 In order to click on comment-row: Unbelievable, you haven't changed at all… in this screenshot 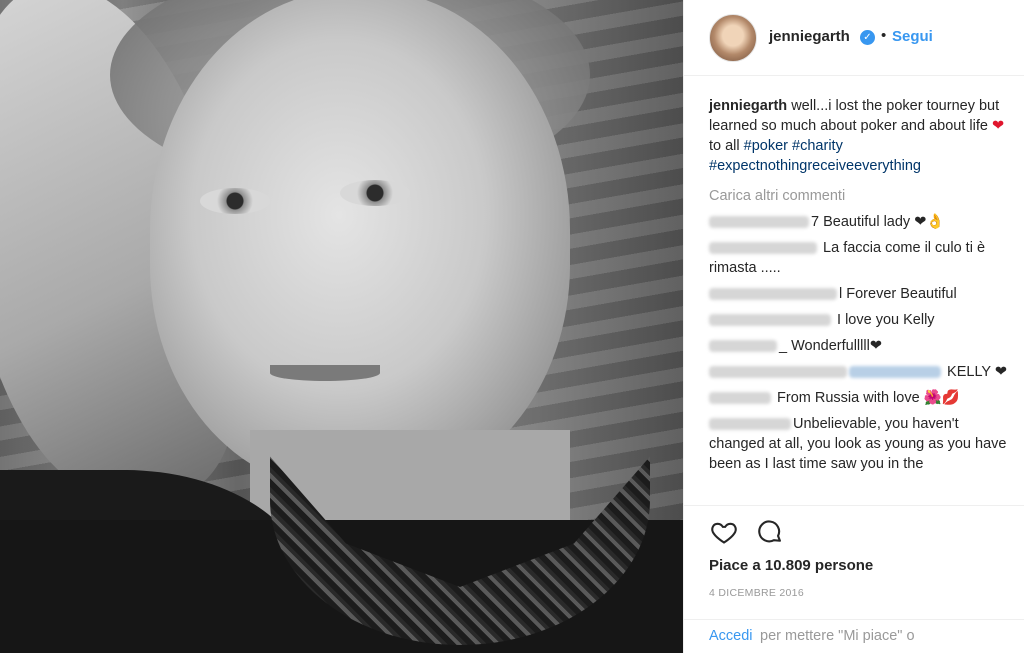, I will do `click(859, 444)`.